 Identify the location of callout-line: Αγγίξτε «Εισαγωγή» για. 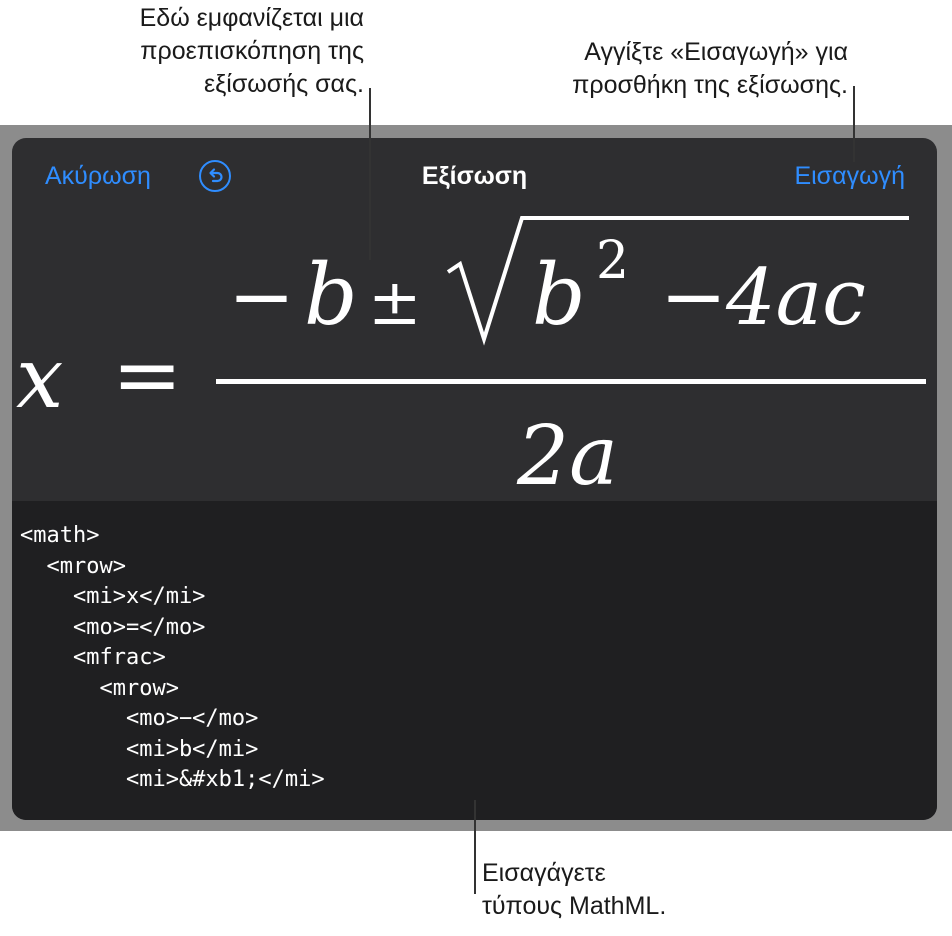
(716, 52).